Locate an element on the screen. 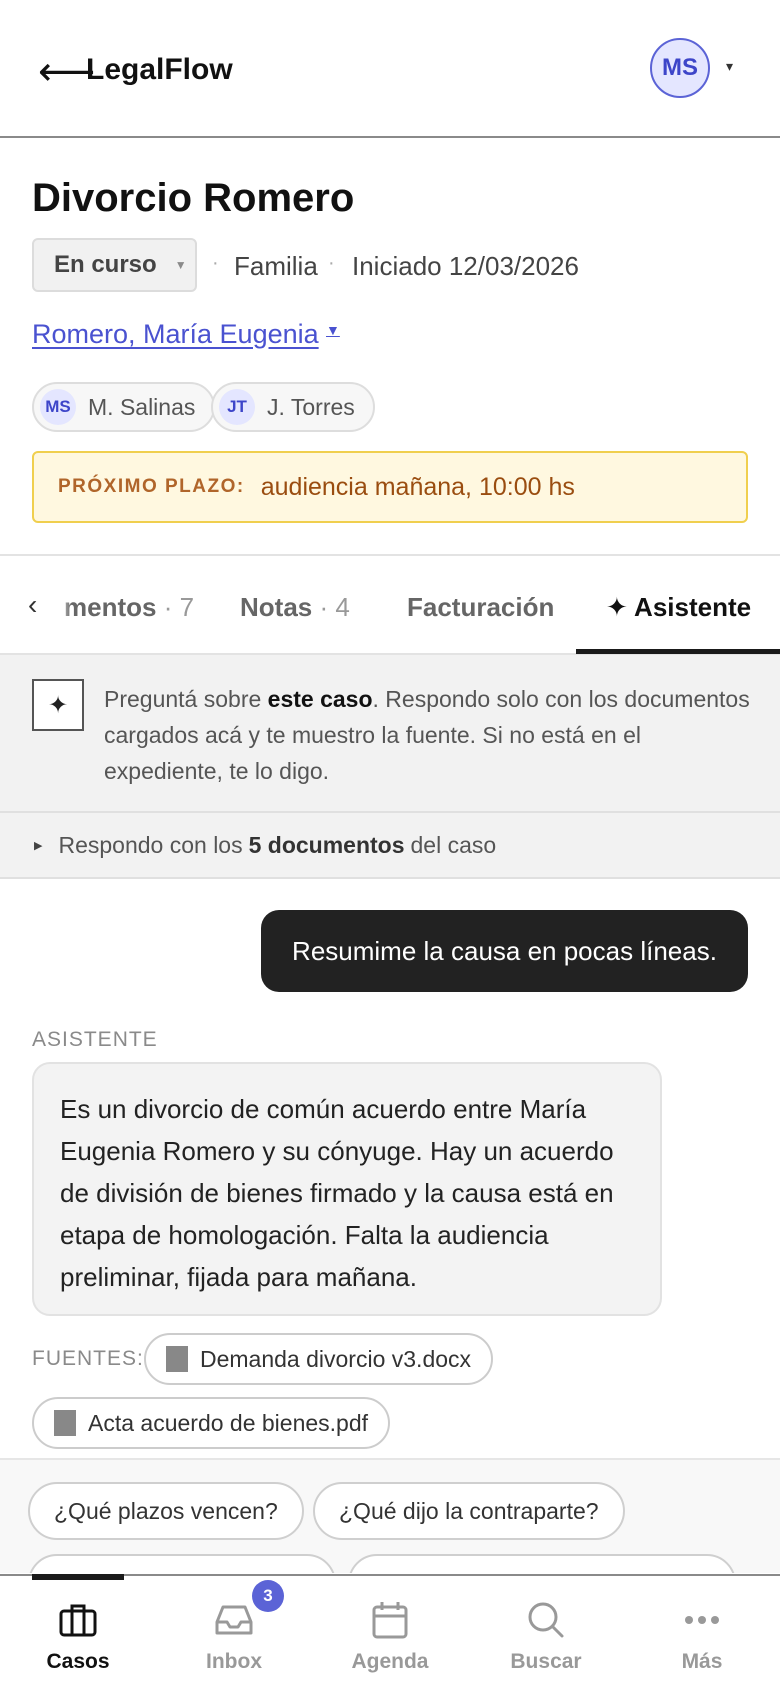  tab-documentos: mentos · 7 is located at coordinates (129, 607).